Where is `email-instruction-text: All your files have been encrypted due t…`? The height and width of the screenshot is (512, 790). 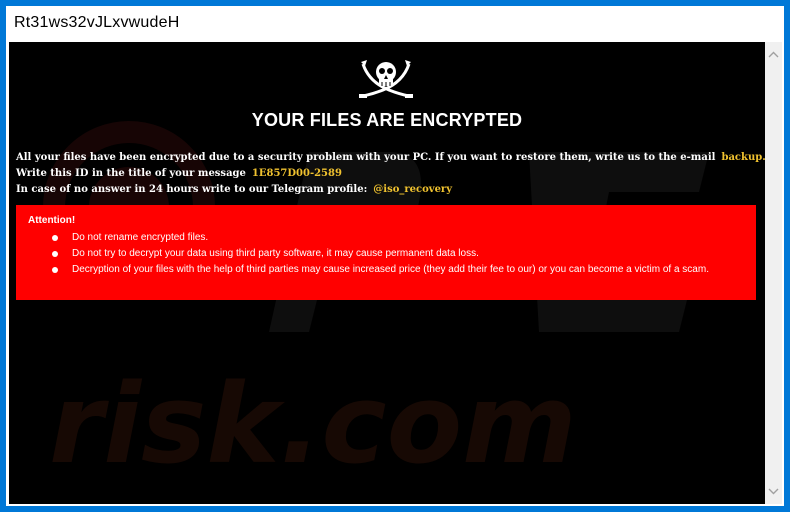
email-instruction-text: All your files have been encrypted due t… is located at coordinates (366, 157).